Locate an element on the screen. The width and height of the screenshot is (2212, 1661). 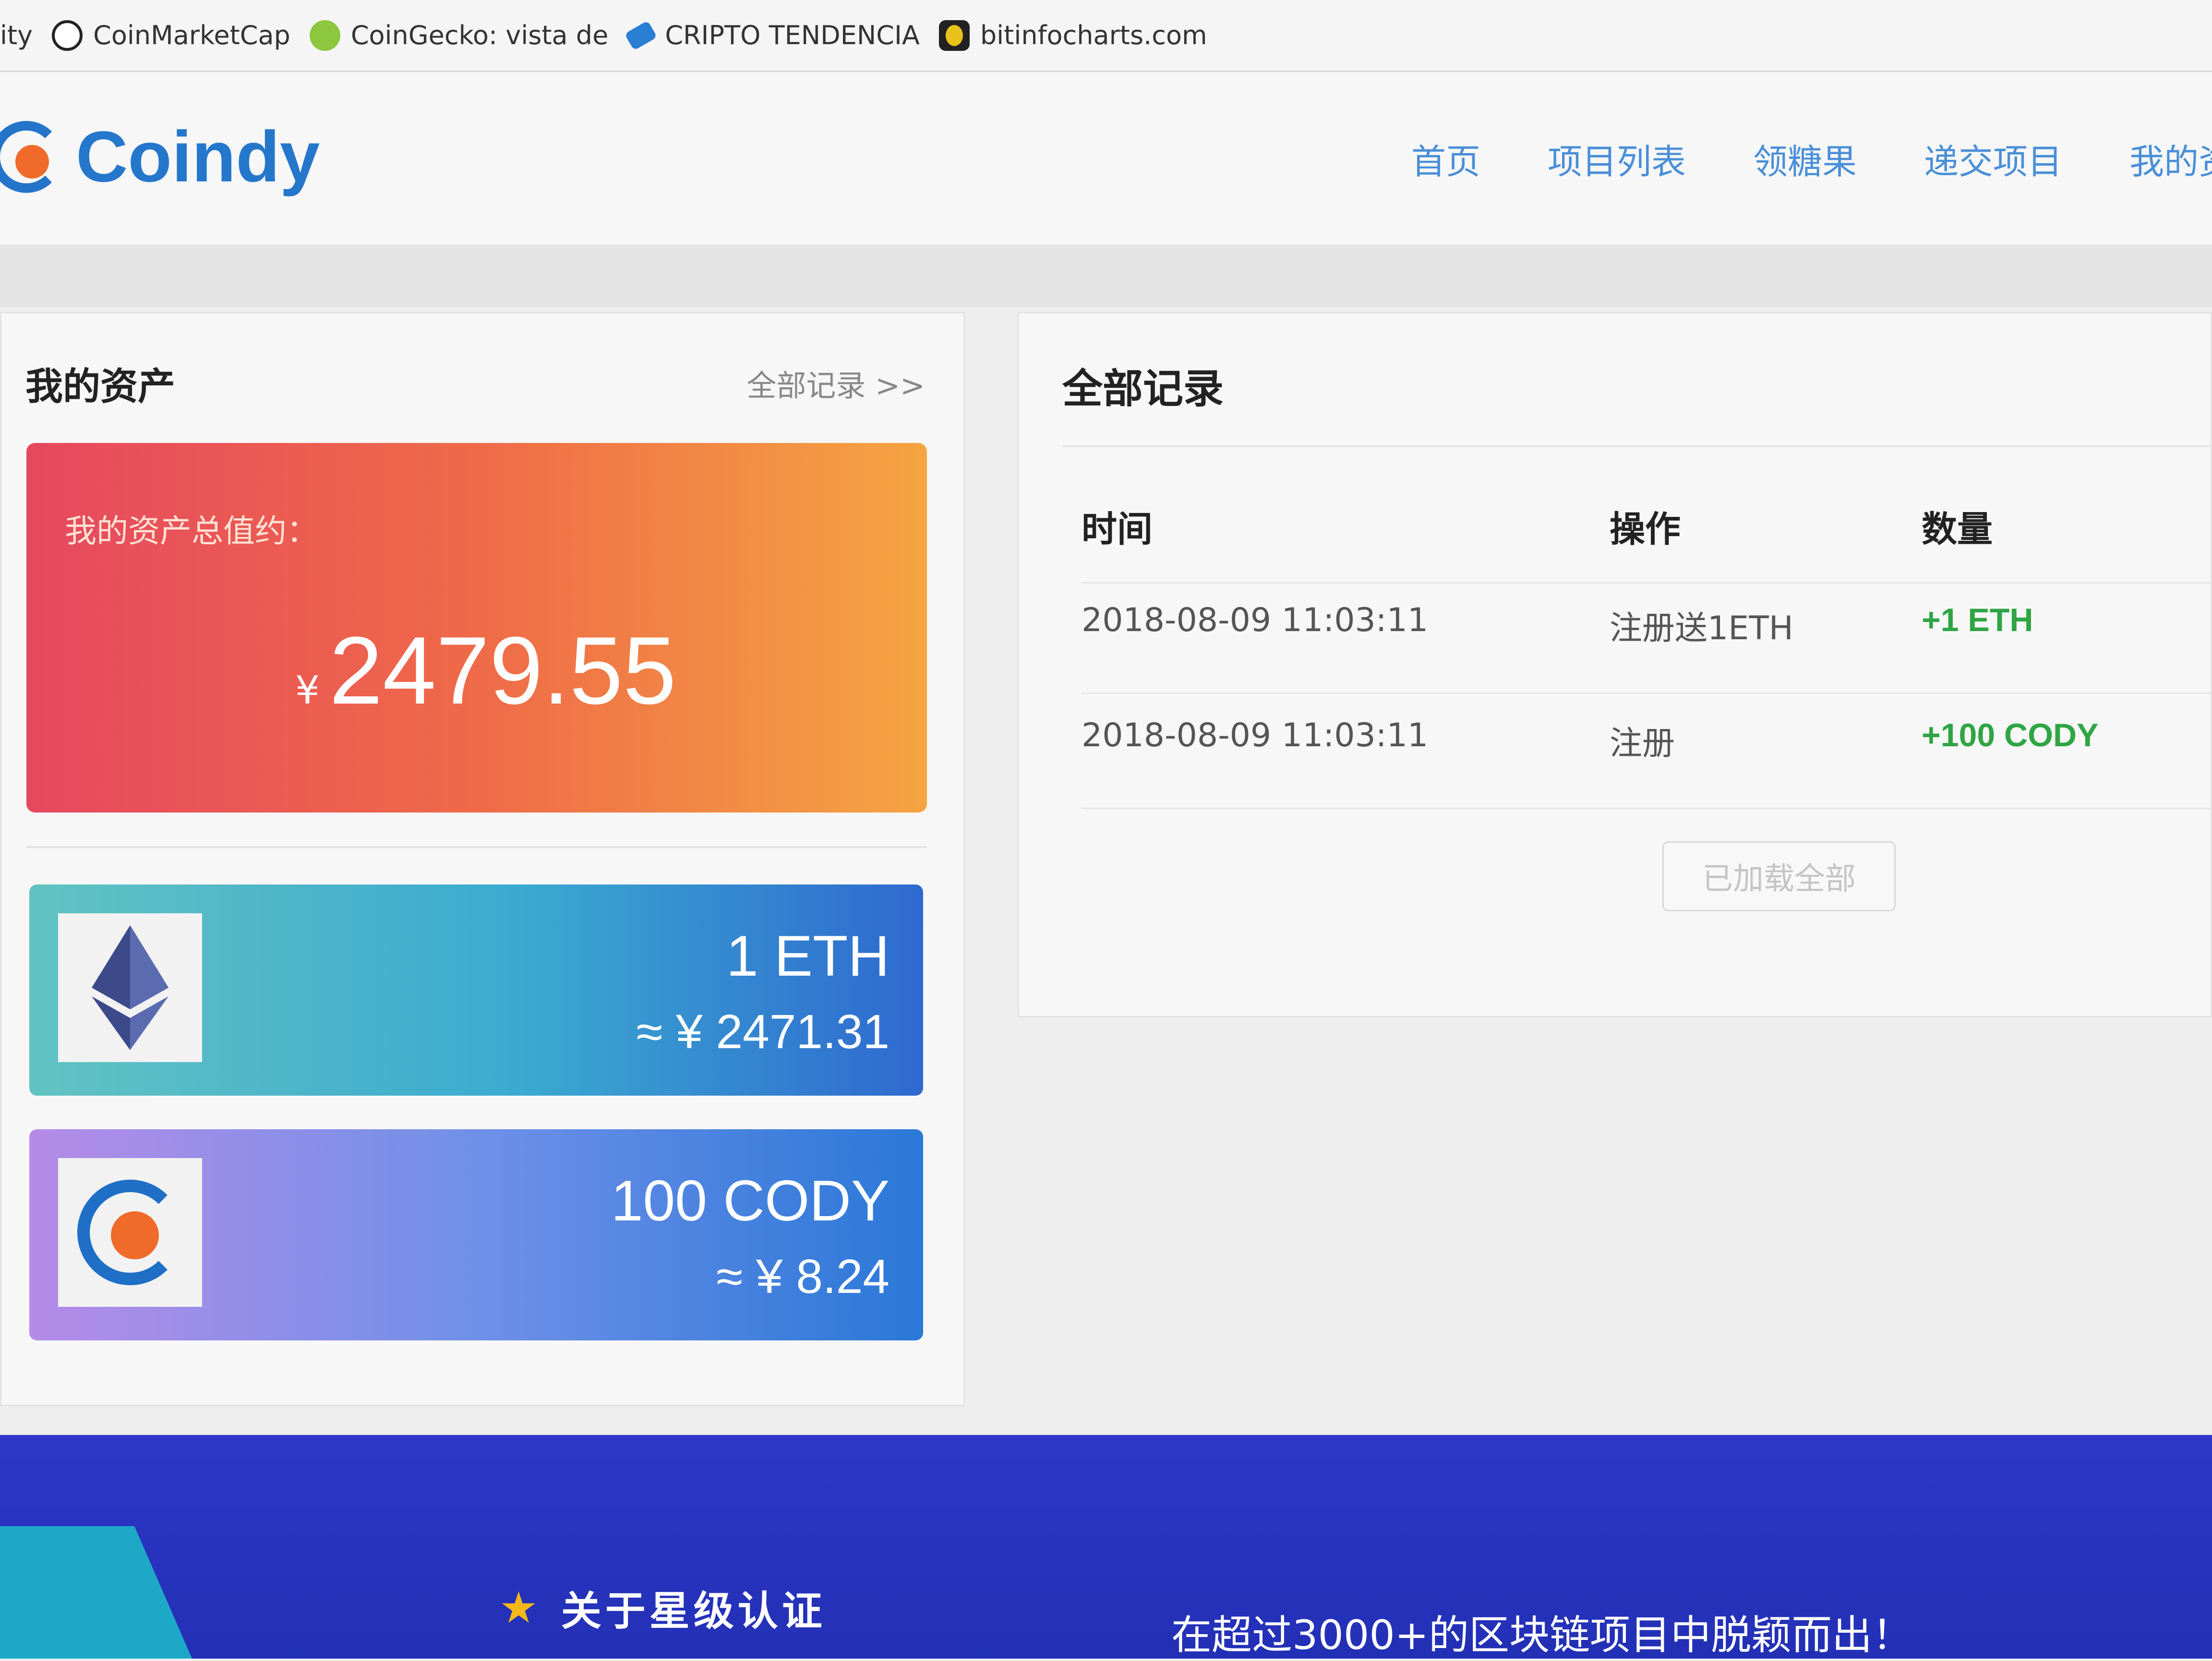
ethereum-icon is located at coordinates (130, 987).